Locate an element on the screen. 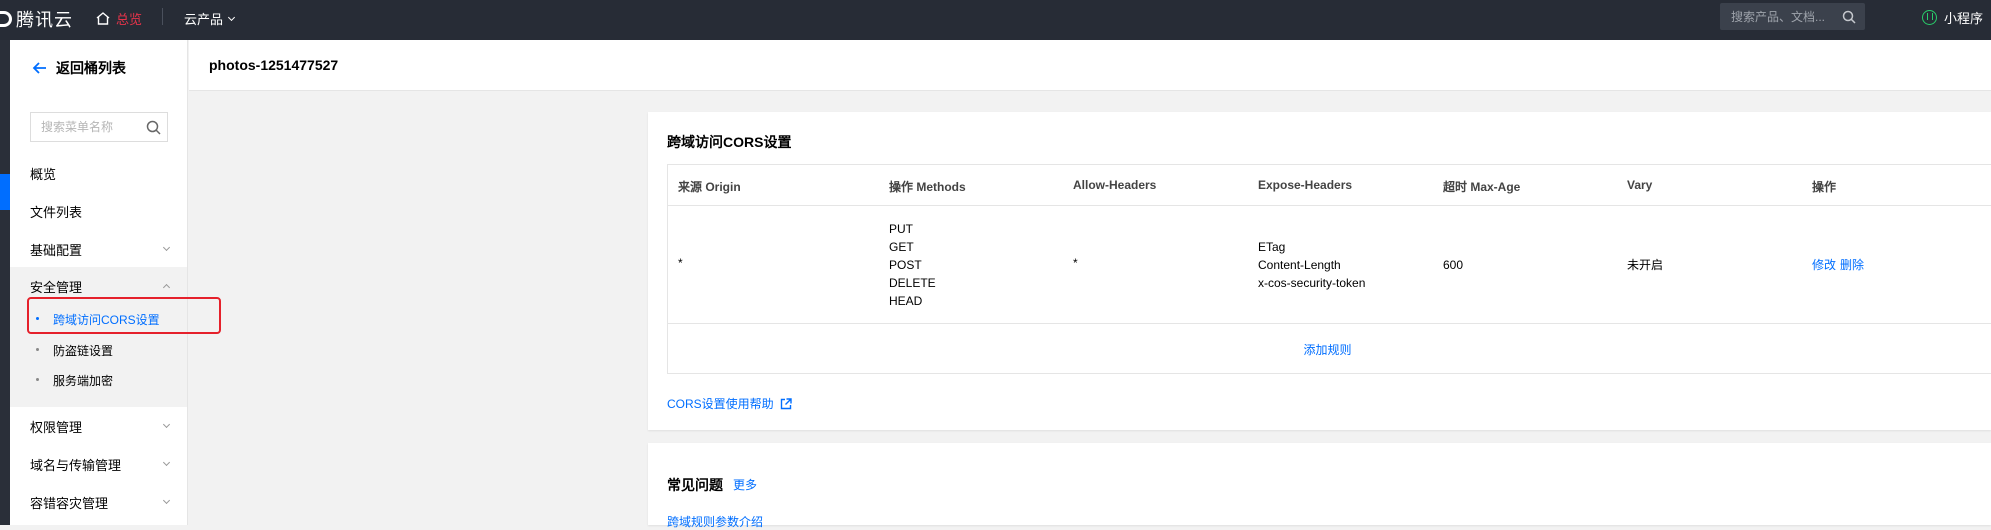 The height and width of the screenshot is (530, 1991). global-search is located at coordinates (1792, 16).